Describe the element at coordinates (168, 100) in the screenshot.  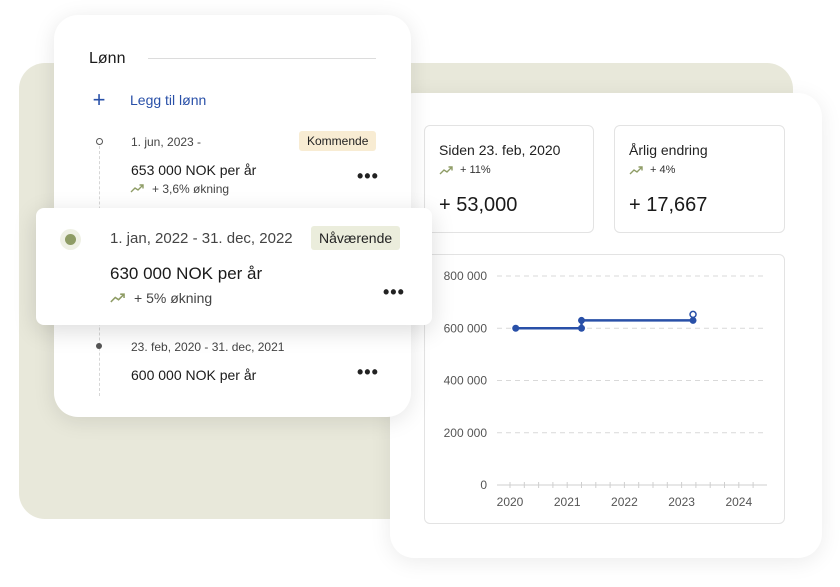
I see `add-salary-label: Legg til lønn` at that location.